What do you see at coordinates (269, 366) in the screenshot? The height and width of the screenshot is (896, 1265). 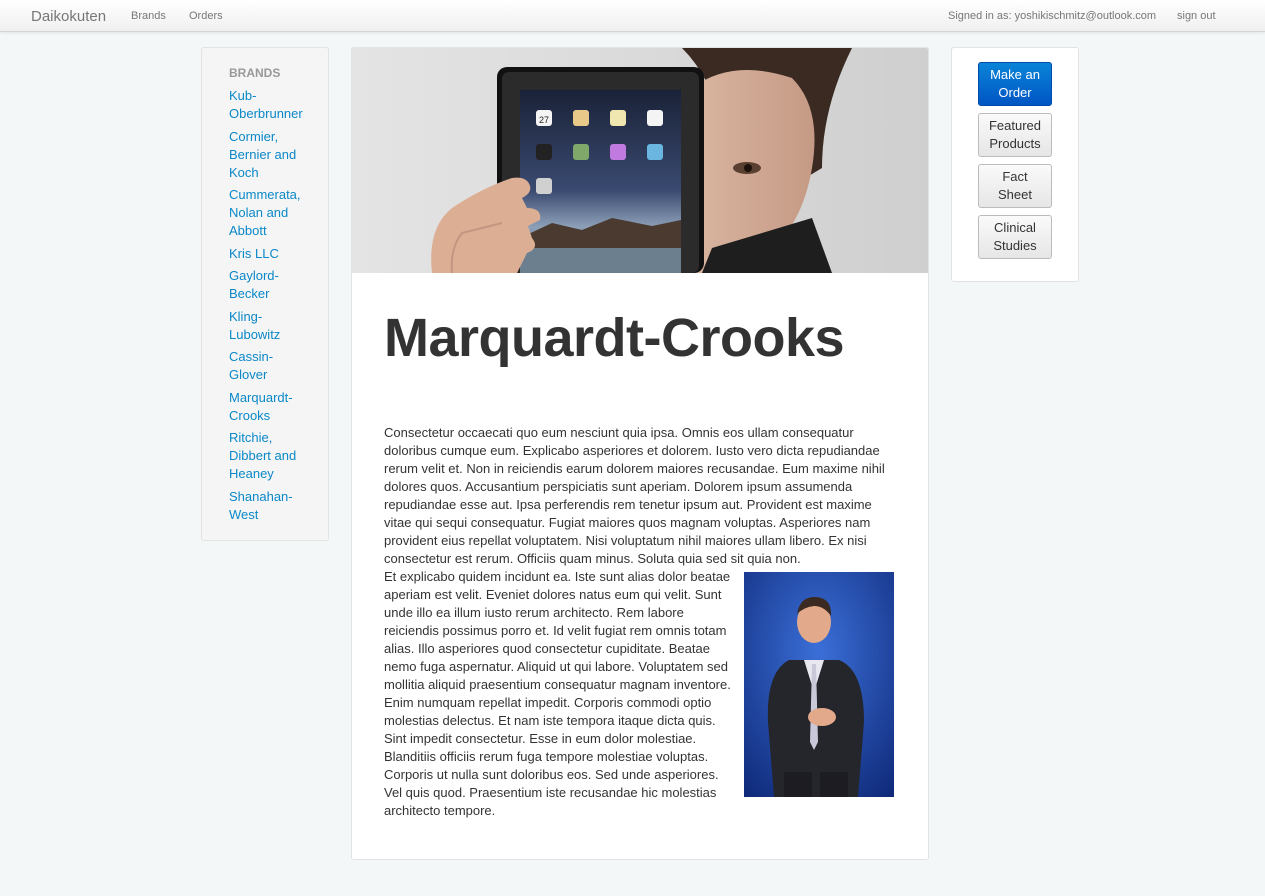 I see `sidebar-item-cassin-glover: Cassin-Glover` at bounding box center [269, 366].